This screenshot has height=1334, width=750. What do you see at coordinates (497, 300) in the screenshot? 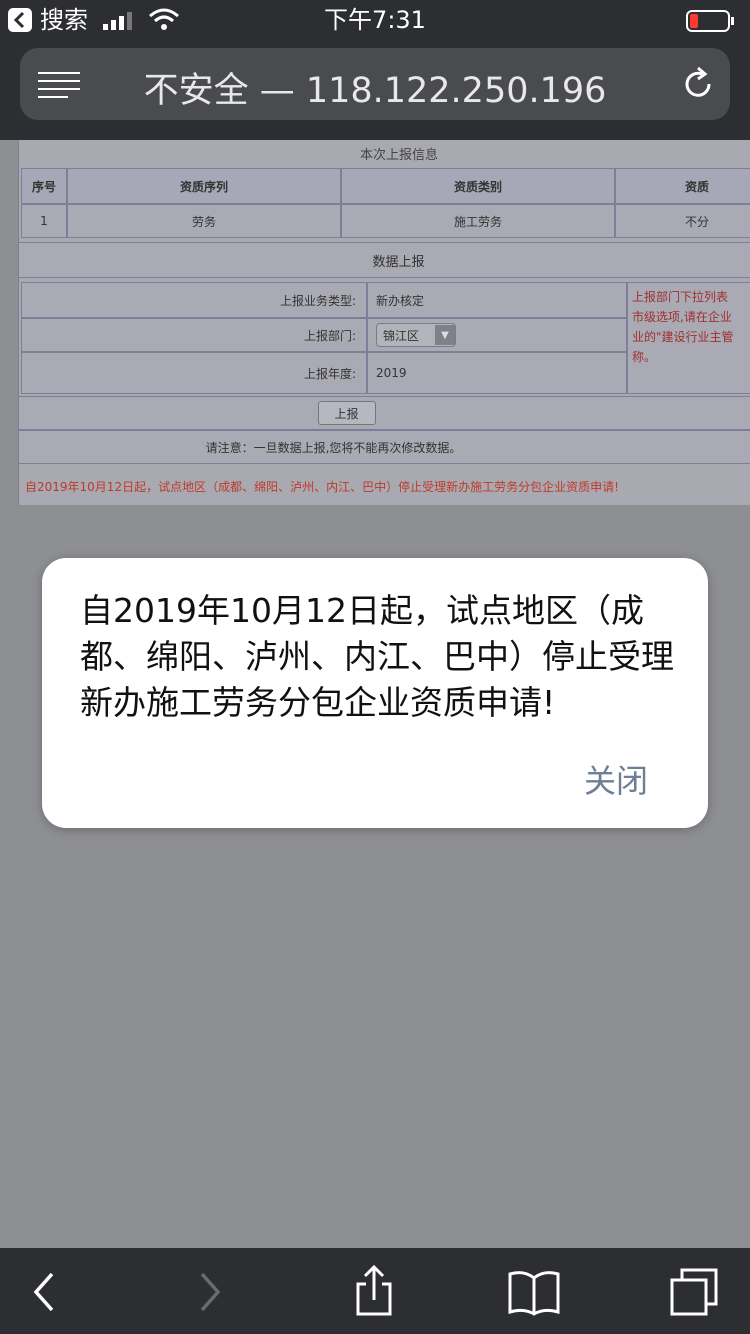
I see `business-type-value: 新办核定` at bounding box center [497, 300].